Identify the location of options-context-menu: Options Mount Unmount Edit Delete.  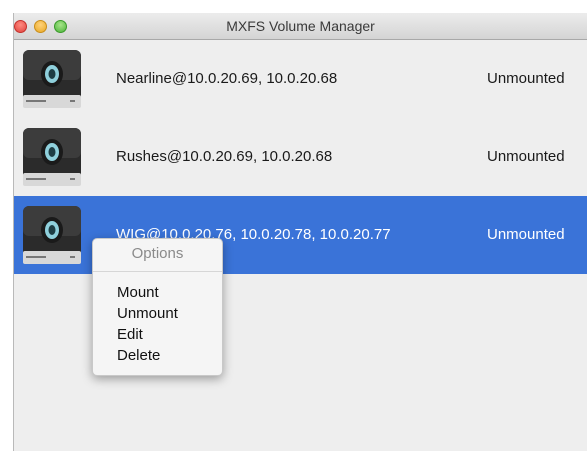
(157, 307).